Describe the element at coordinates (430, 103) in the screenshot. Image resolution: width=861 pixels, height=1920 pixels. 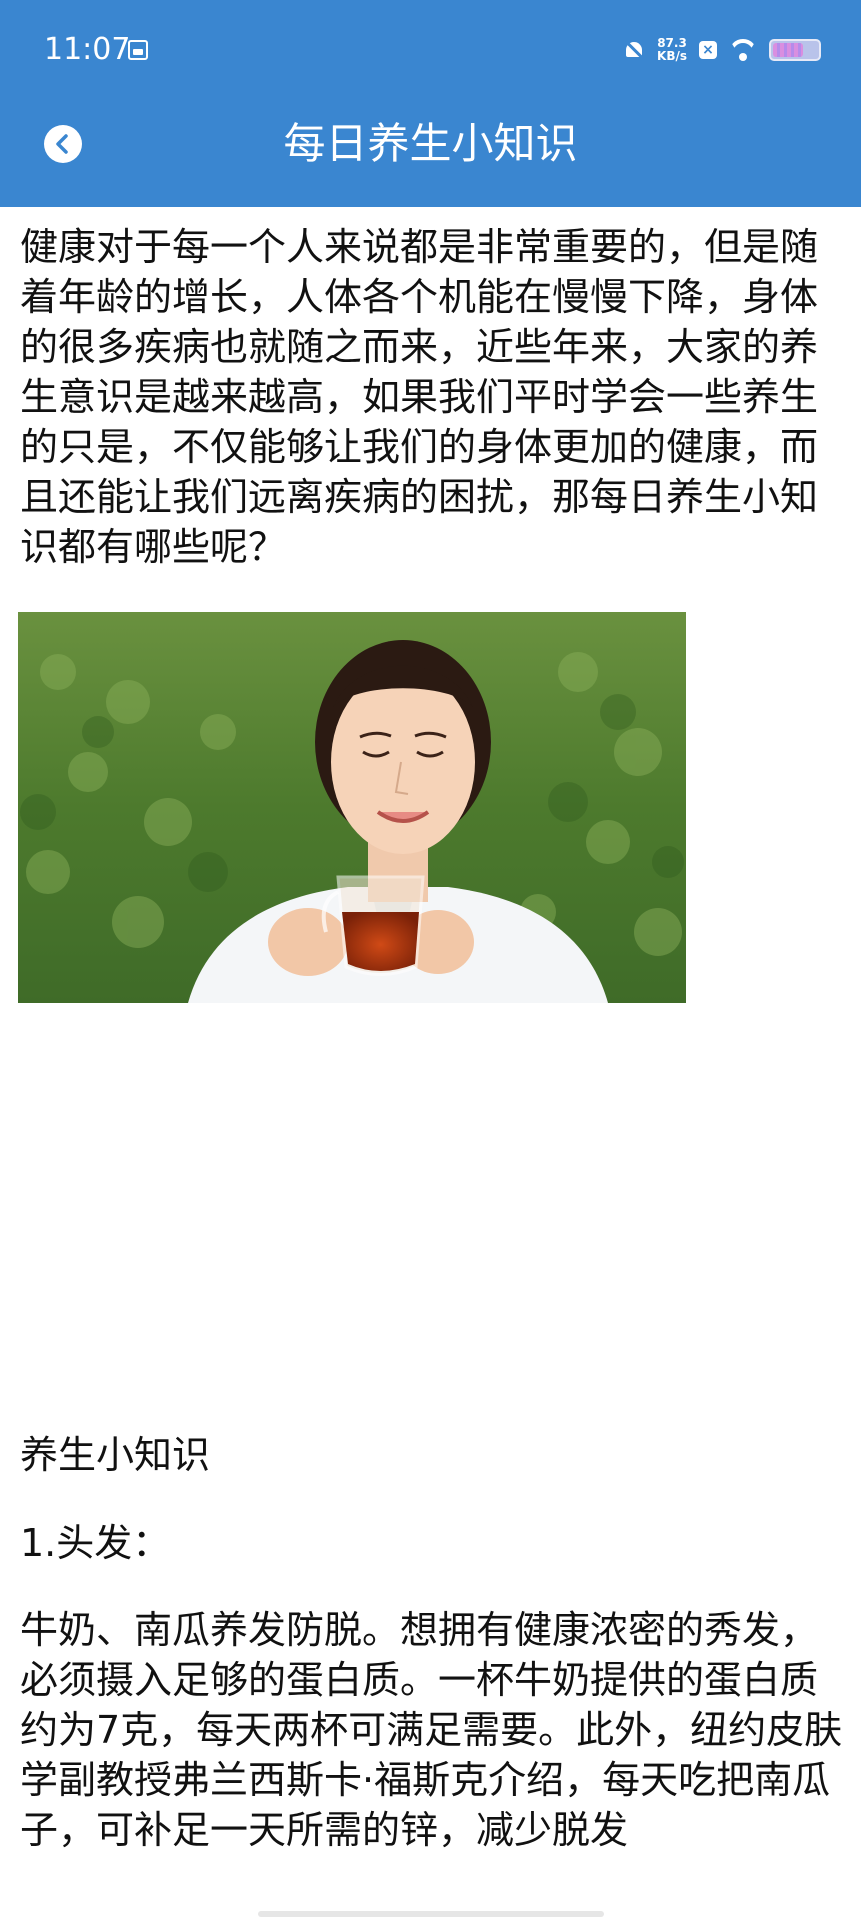
I see `app-header: 11:07 87.3 KB/s × 每日养生小知识` at that location.